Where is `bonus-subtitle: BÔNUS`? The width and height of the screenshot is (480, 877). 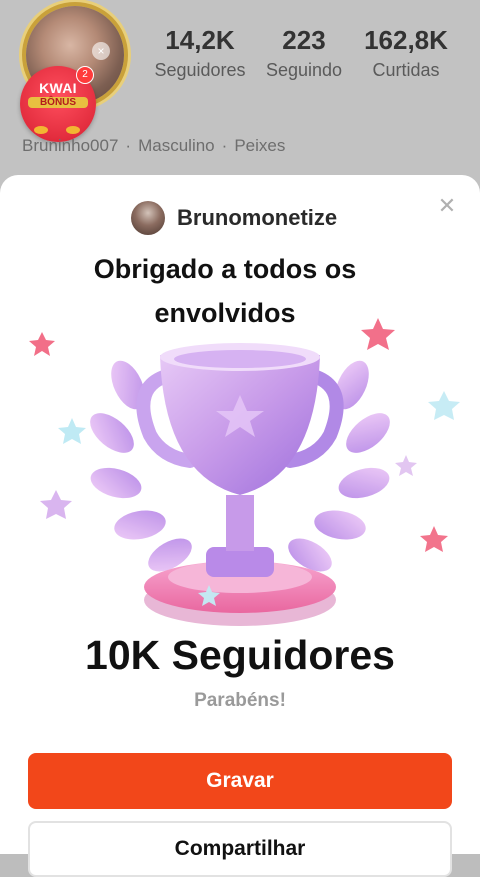 bonus-subtitle: BÔNUS is located at coordinates (58, 102).